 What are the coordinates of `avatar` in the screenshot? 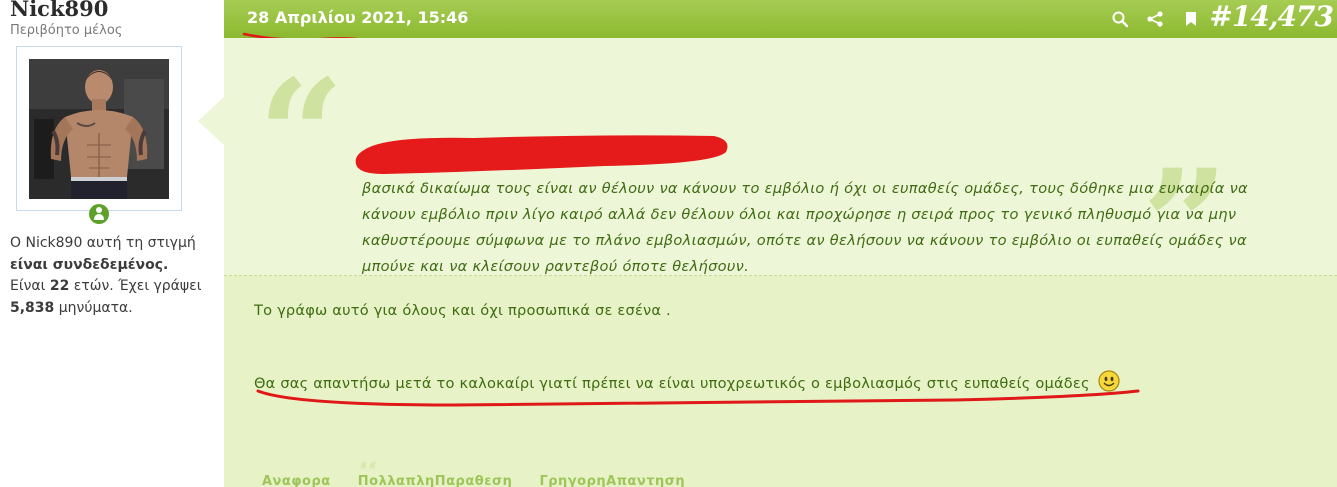 It's located at (99, 128).